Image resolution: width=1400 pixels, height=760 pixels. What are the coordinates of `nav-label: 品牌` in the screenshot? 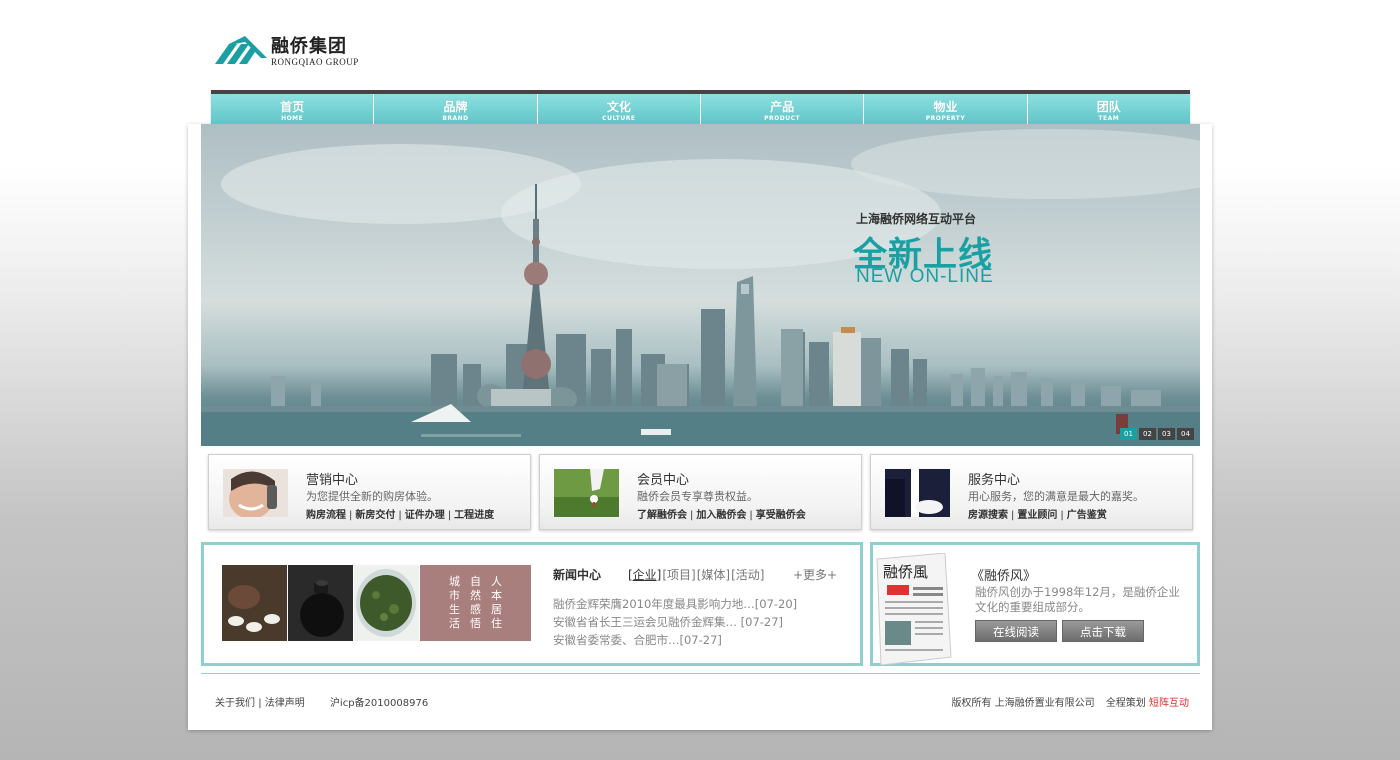 It's located at (455, 107).